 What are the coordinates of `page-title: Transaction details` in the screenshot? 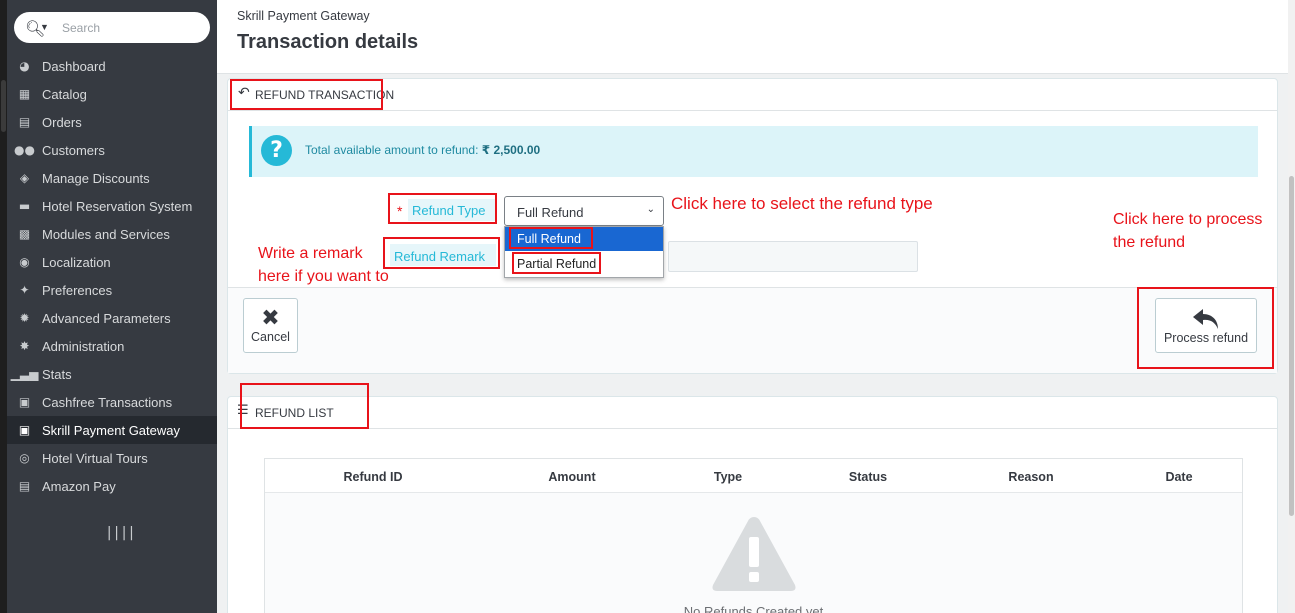 It's located at (328, 42).